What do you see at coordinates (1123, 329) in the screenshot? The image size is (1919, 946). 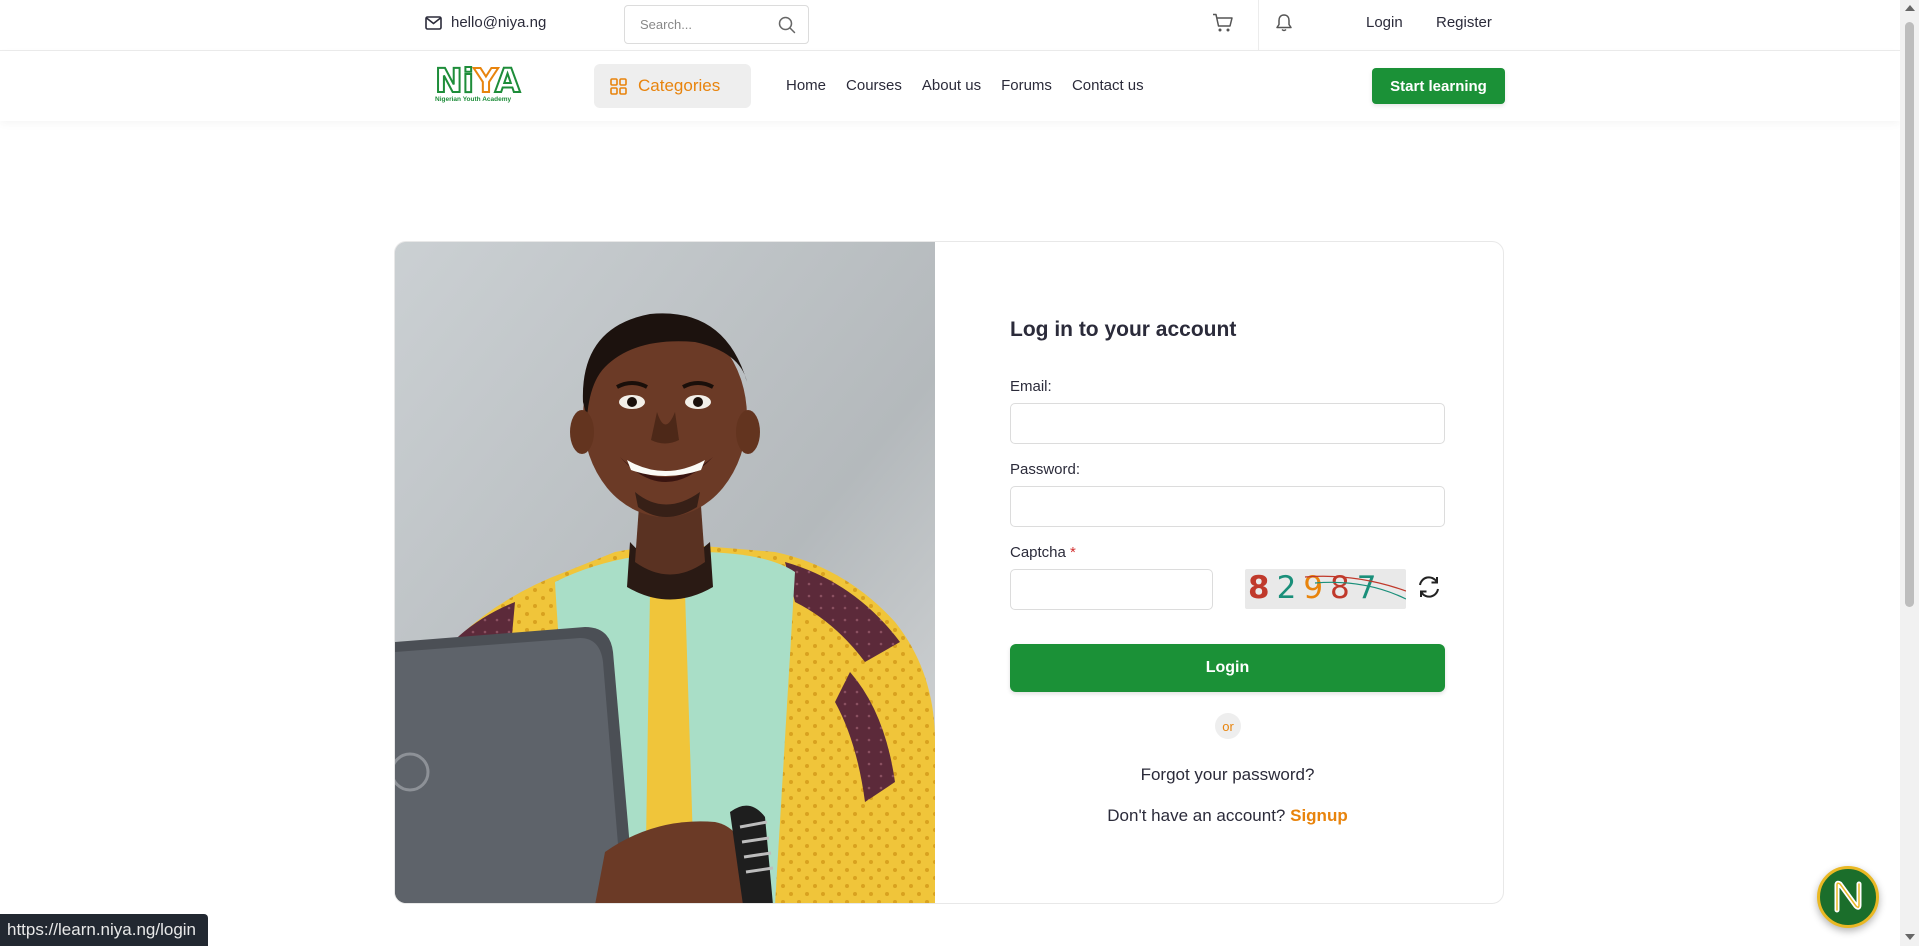 I see `form-title: Log in to your account` at bounding box center [1123, 329].